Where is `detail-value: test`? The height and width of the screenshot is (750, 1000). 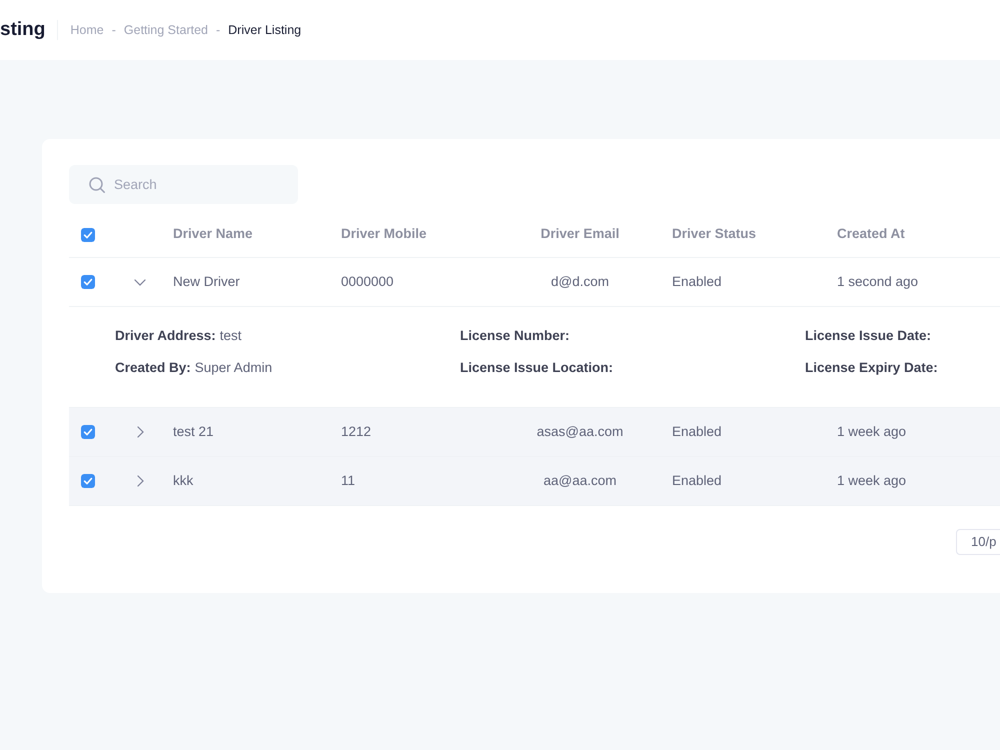
detail-value: test is located at coordinates (231, 336).